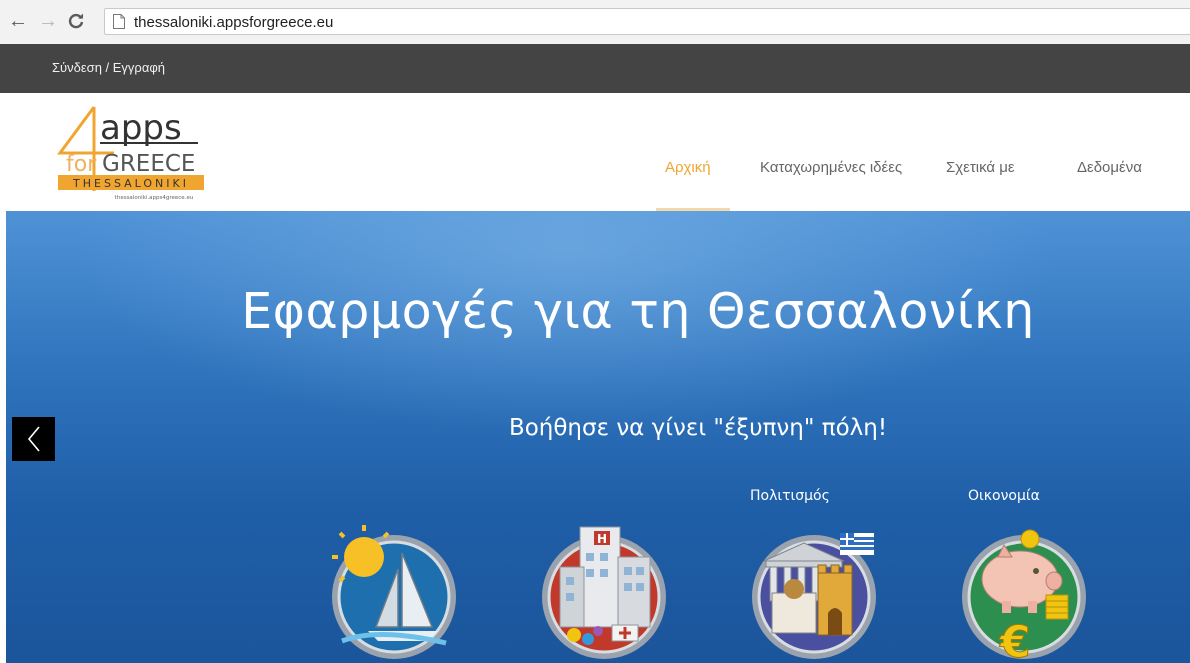 This screenshot has height=663, width=1190. Describe the element at coordinates (980, 167) in the screenshot. I see `nav-about: Σχετικά με` at that location.